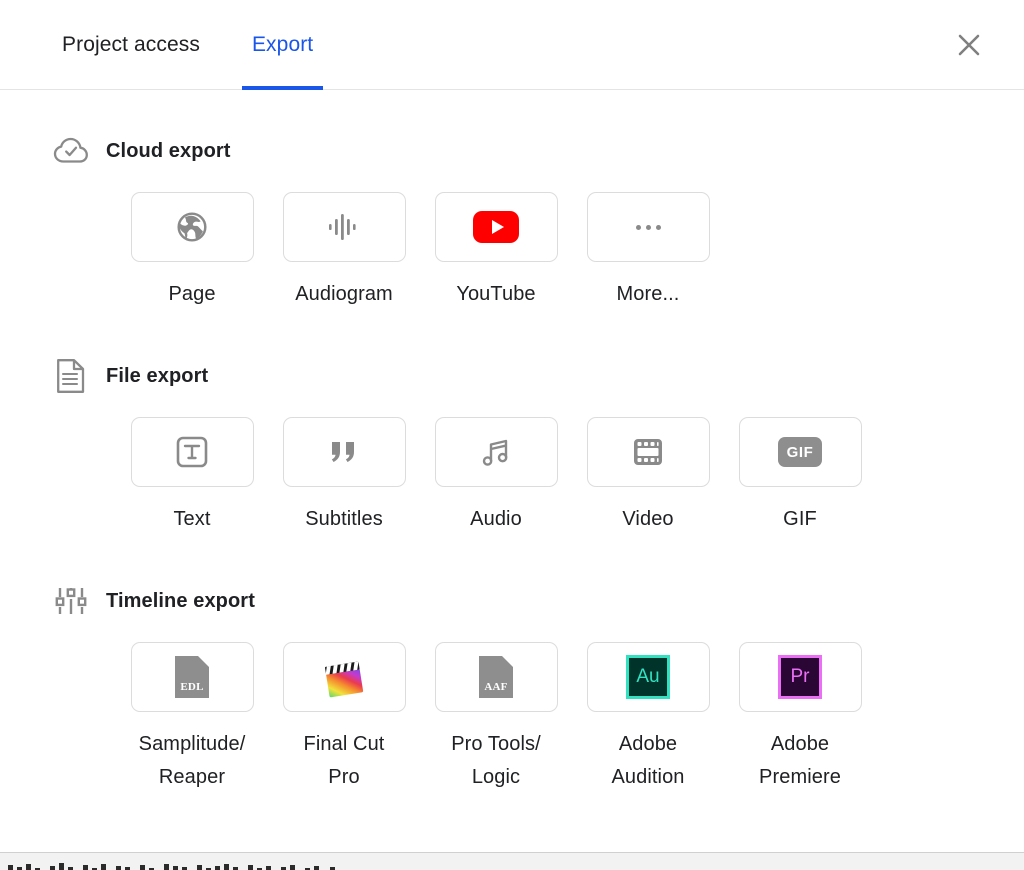 The width and height of the screenshot is (1024, 870). What do you see at coordinates (71, 151) in the screenshot?
I see `cloud-check-icon` at bounding box center [71, 151].